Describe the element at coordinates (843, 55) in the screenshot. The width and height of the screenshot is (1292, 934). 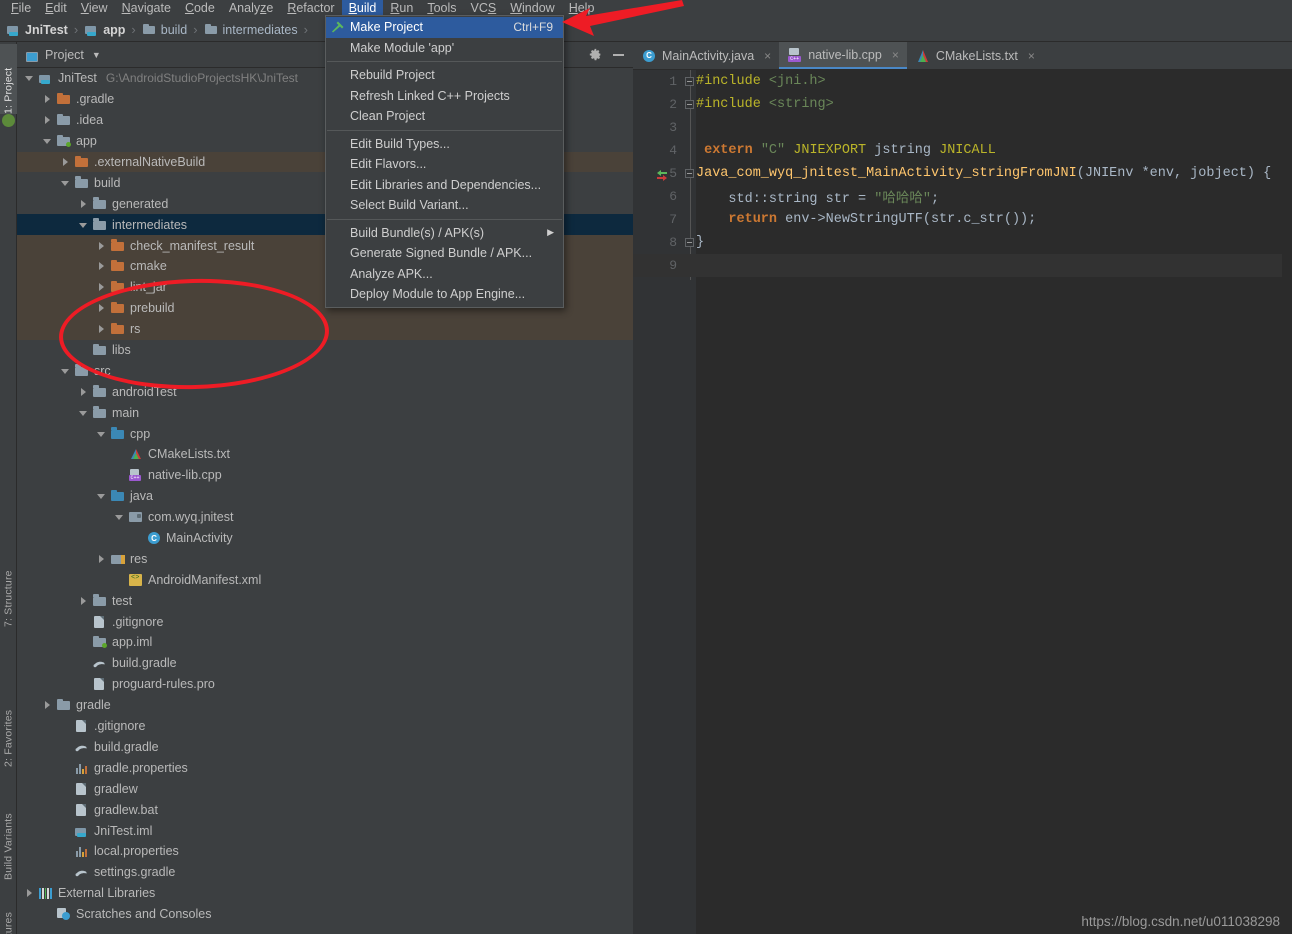
I see `editor-tab-native-lib-cpp: C++ native-lib.cpp ×` at that location.